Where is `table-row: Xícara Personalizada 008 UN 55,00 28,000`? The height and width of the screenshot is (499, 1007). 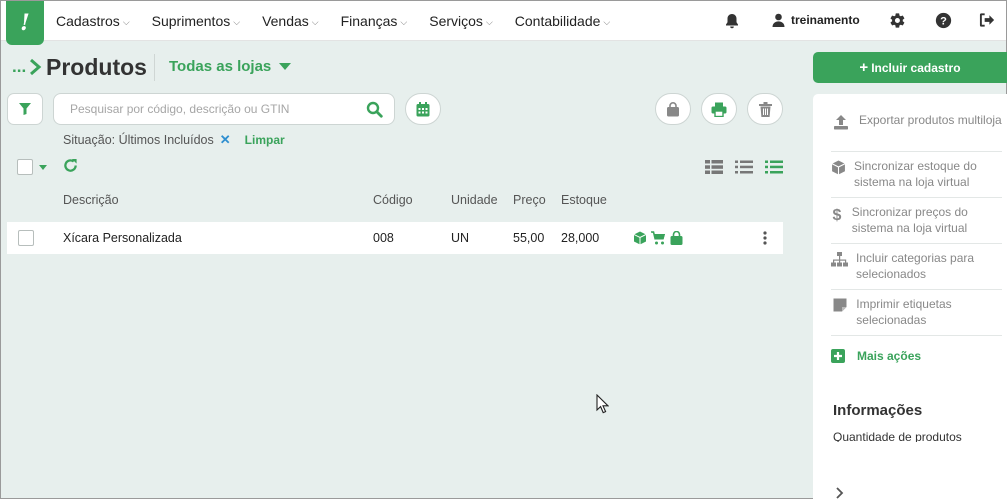 table-row: Xícara Personalizada 008 UN 55,00 28,000 is located at coordinates (395, 238).